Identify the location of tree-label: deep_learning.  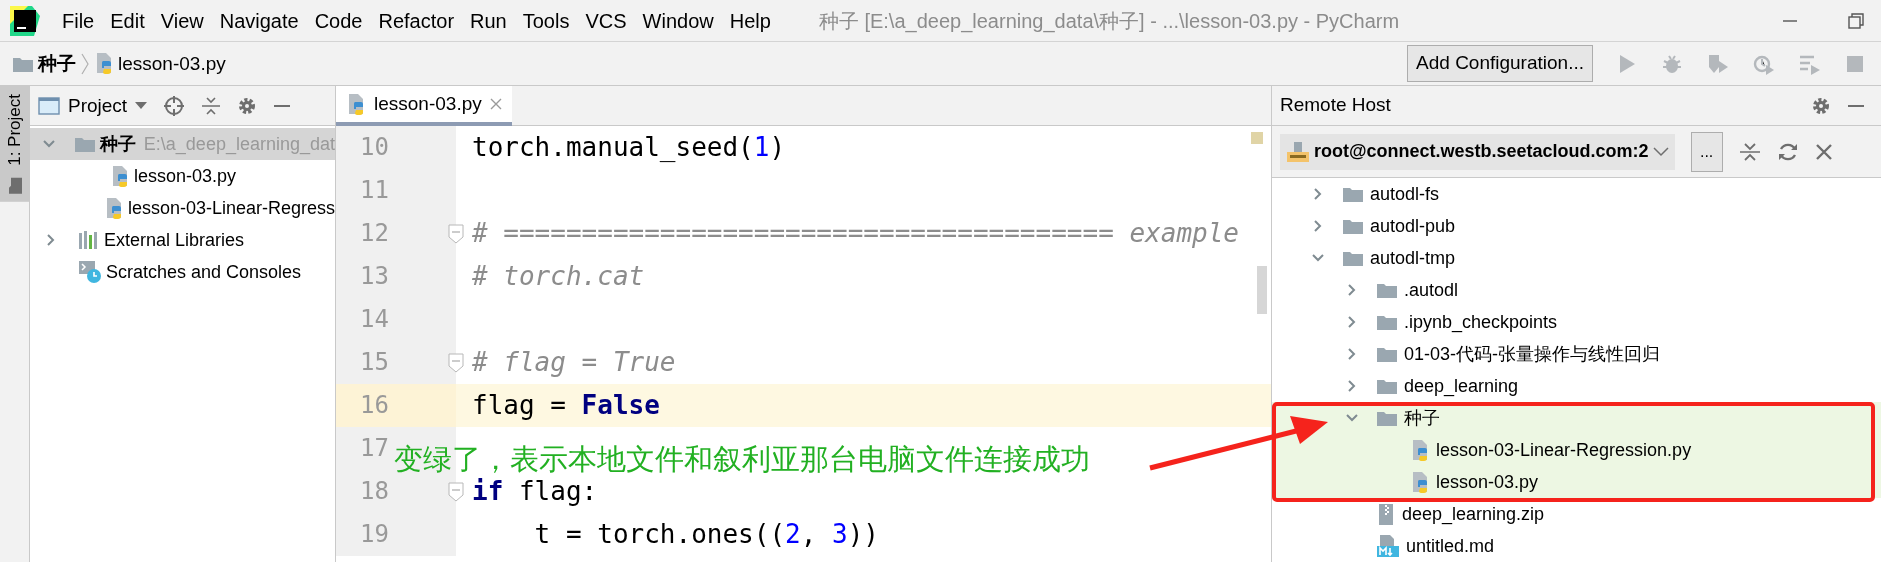
(1461, 386).